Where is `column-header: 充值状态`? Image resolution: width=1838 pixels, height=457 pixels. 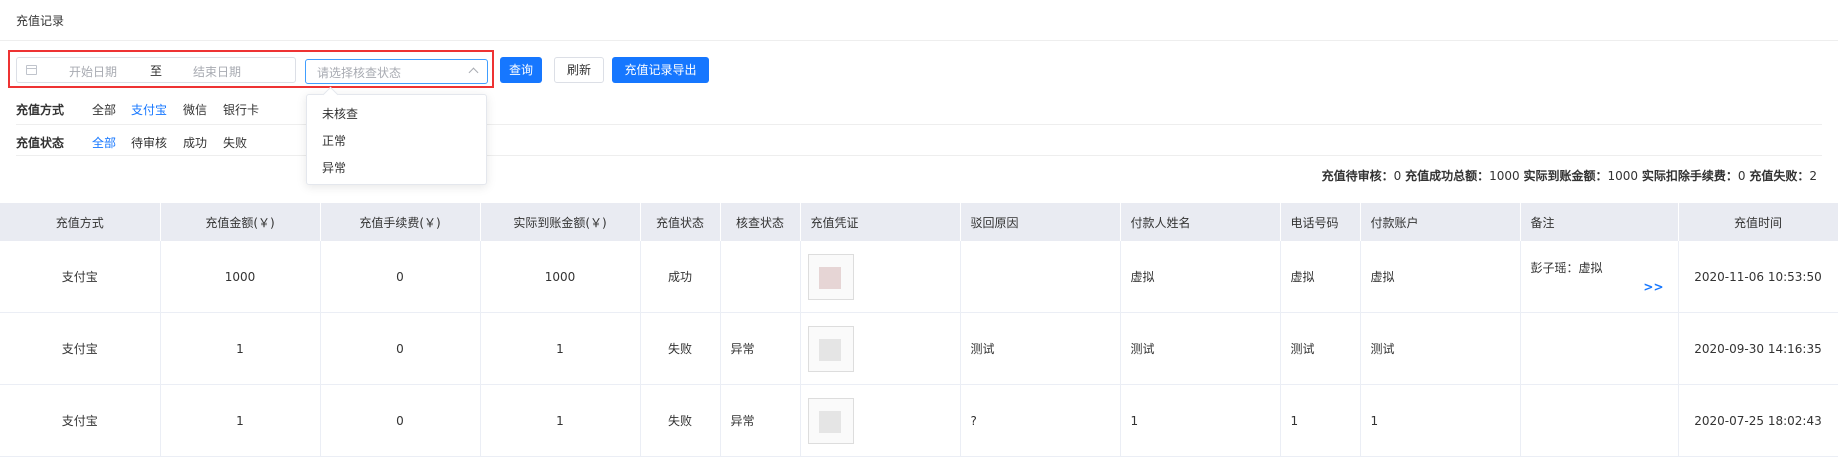 column-header: 充值状态 is located at coordinates (680, 222).